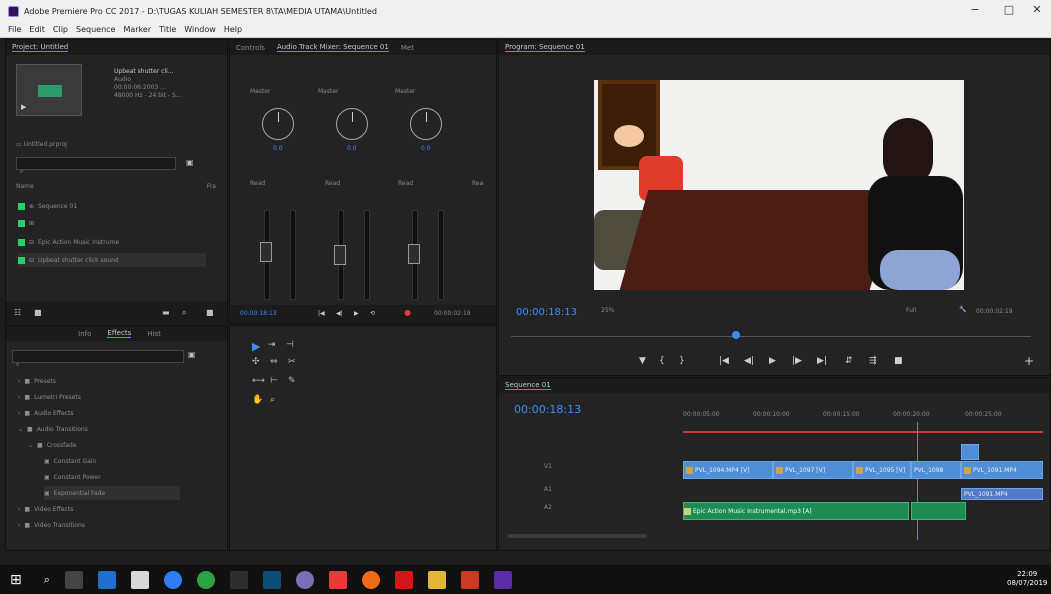  I want to click on audio-clip, so click(938, 511).